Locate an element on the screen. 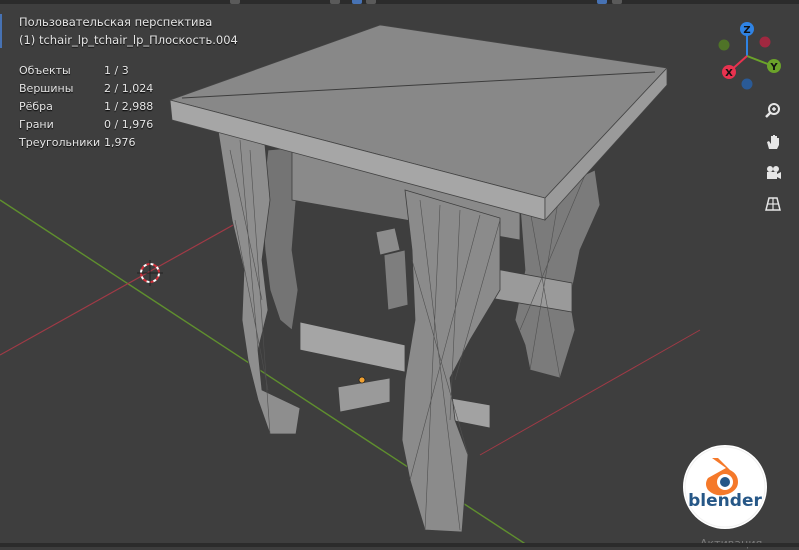  object-origin is located at coordinates (362, 380).